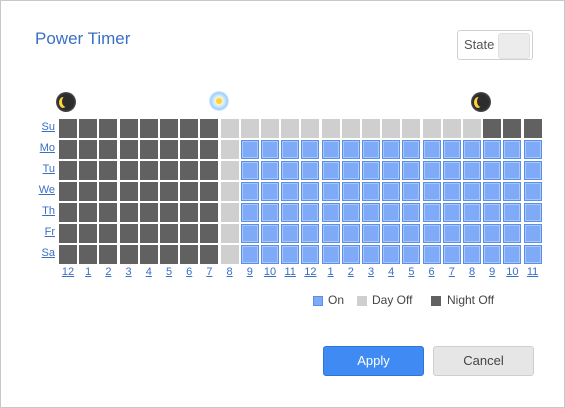  What do you see at coordinates (43, 127) in the screenshot?
I see `day-label-su: Su` at bounding box center [43, 127].